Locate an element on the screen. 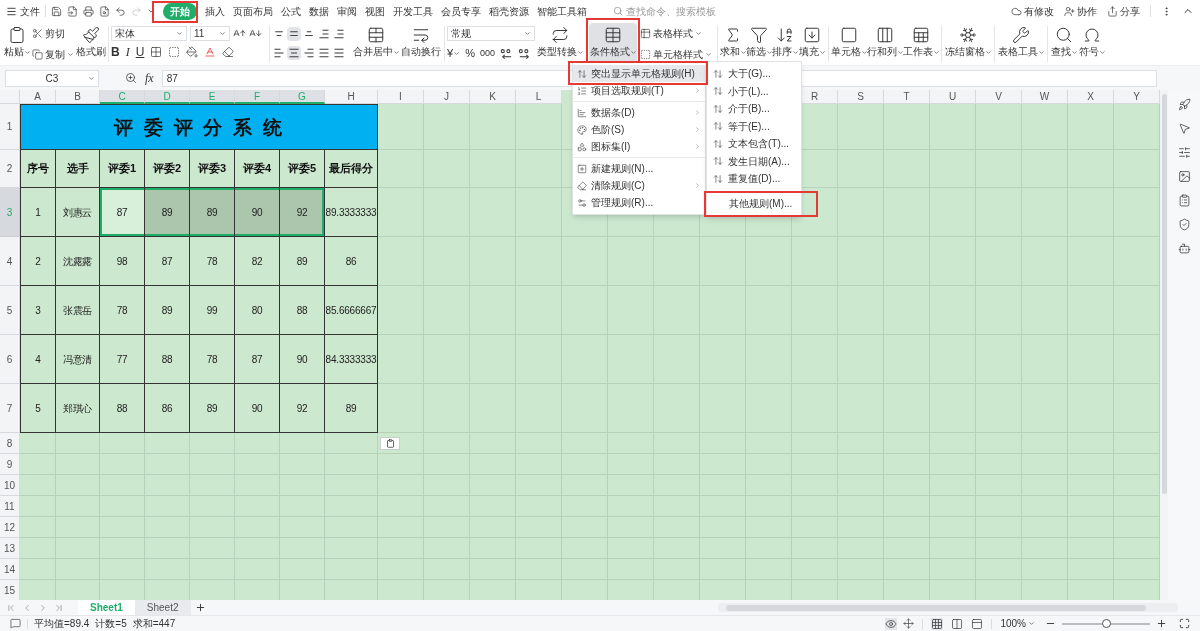 This screenshot has height=631, width=1200. clipboard-icon is located at coordinates (1184, 200).